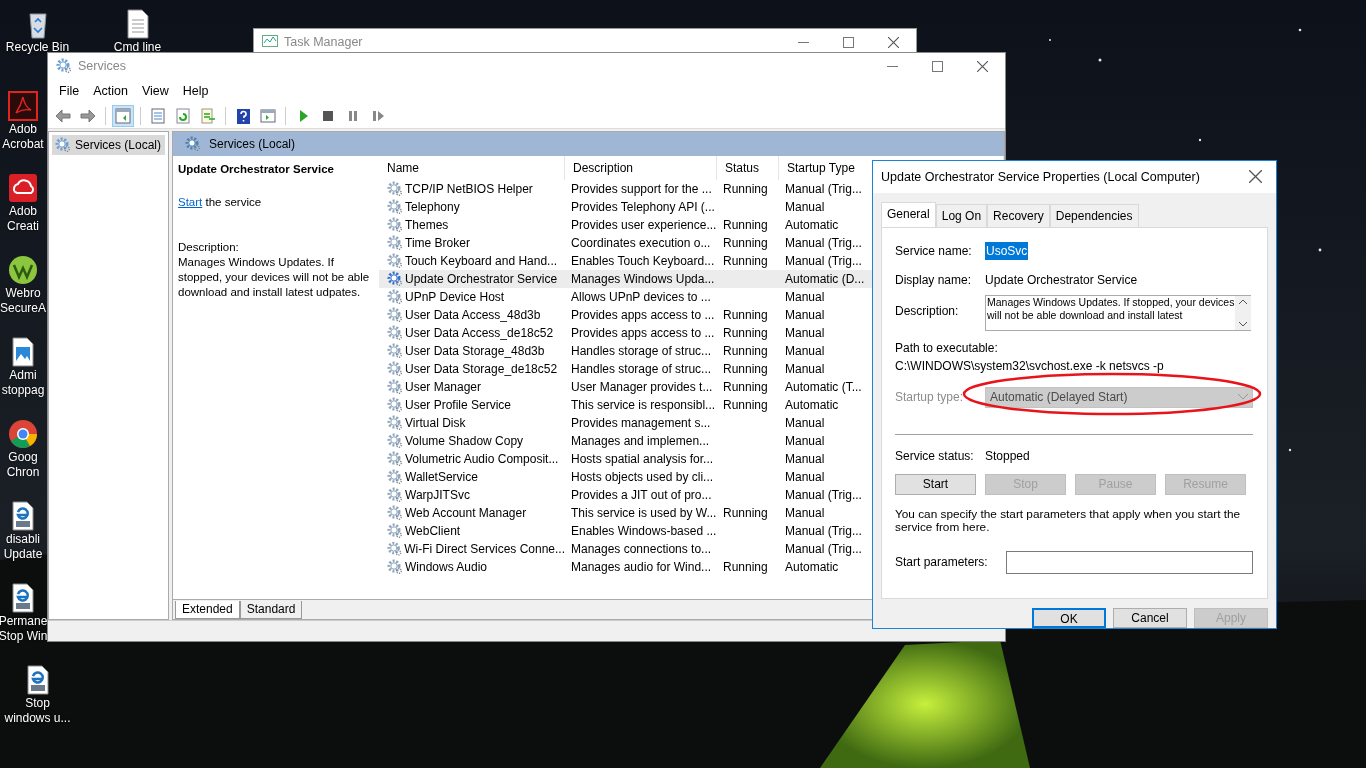 This screenshot has height=768, width=1366. I want to click on tree-item: Services (Local), so click(108, 145).